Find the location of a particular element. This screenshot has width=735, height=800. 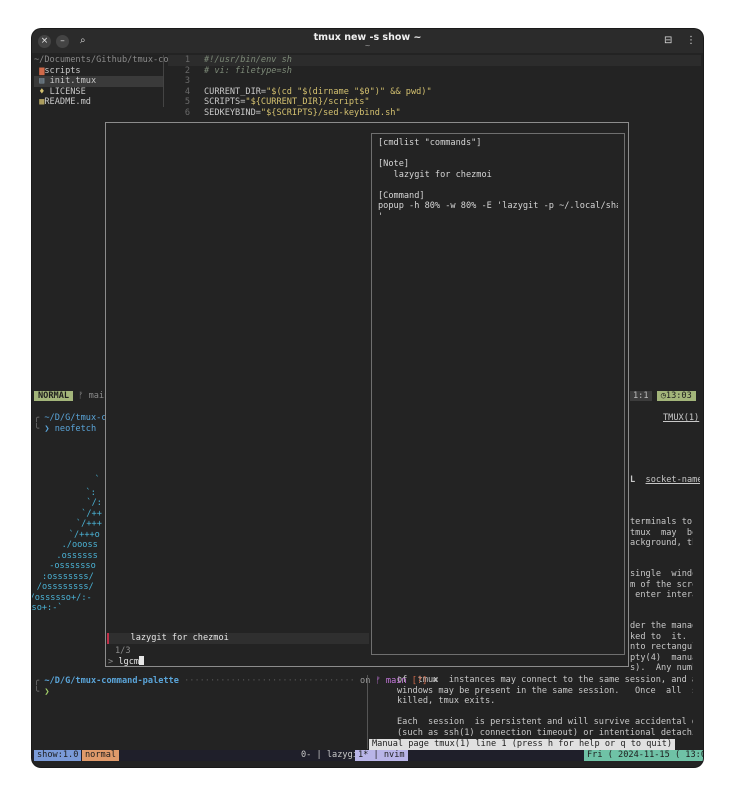

search-input: > lgcm is located at coordinates (126, 662).